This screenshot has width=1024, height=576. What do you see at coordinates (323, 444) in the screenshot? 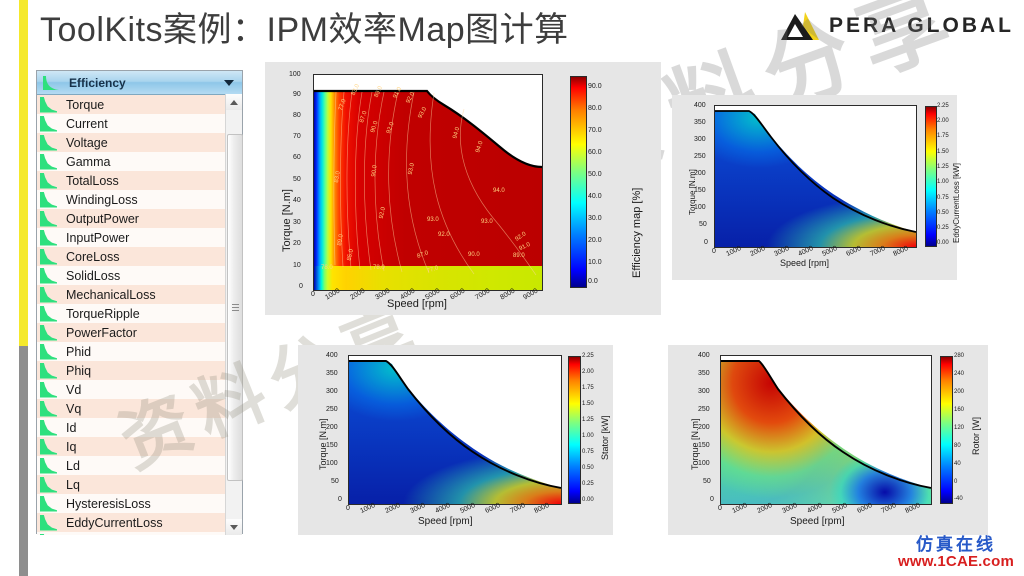
I see `stator-y-axis-label: Torque [N.m]` at bounding box center [323, 444].